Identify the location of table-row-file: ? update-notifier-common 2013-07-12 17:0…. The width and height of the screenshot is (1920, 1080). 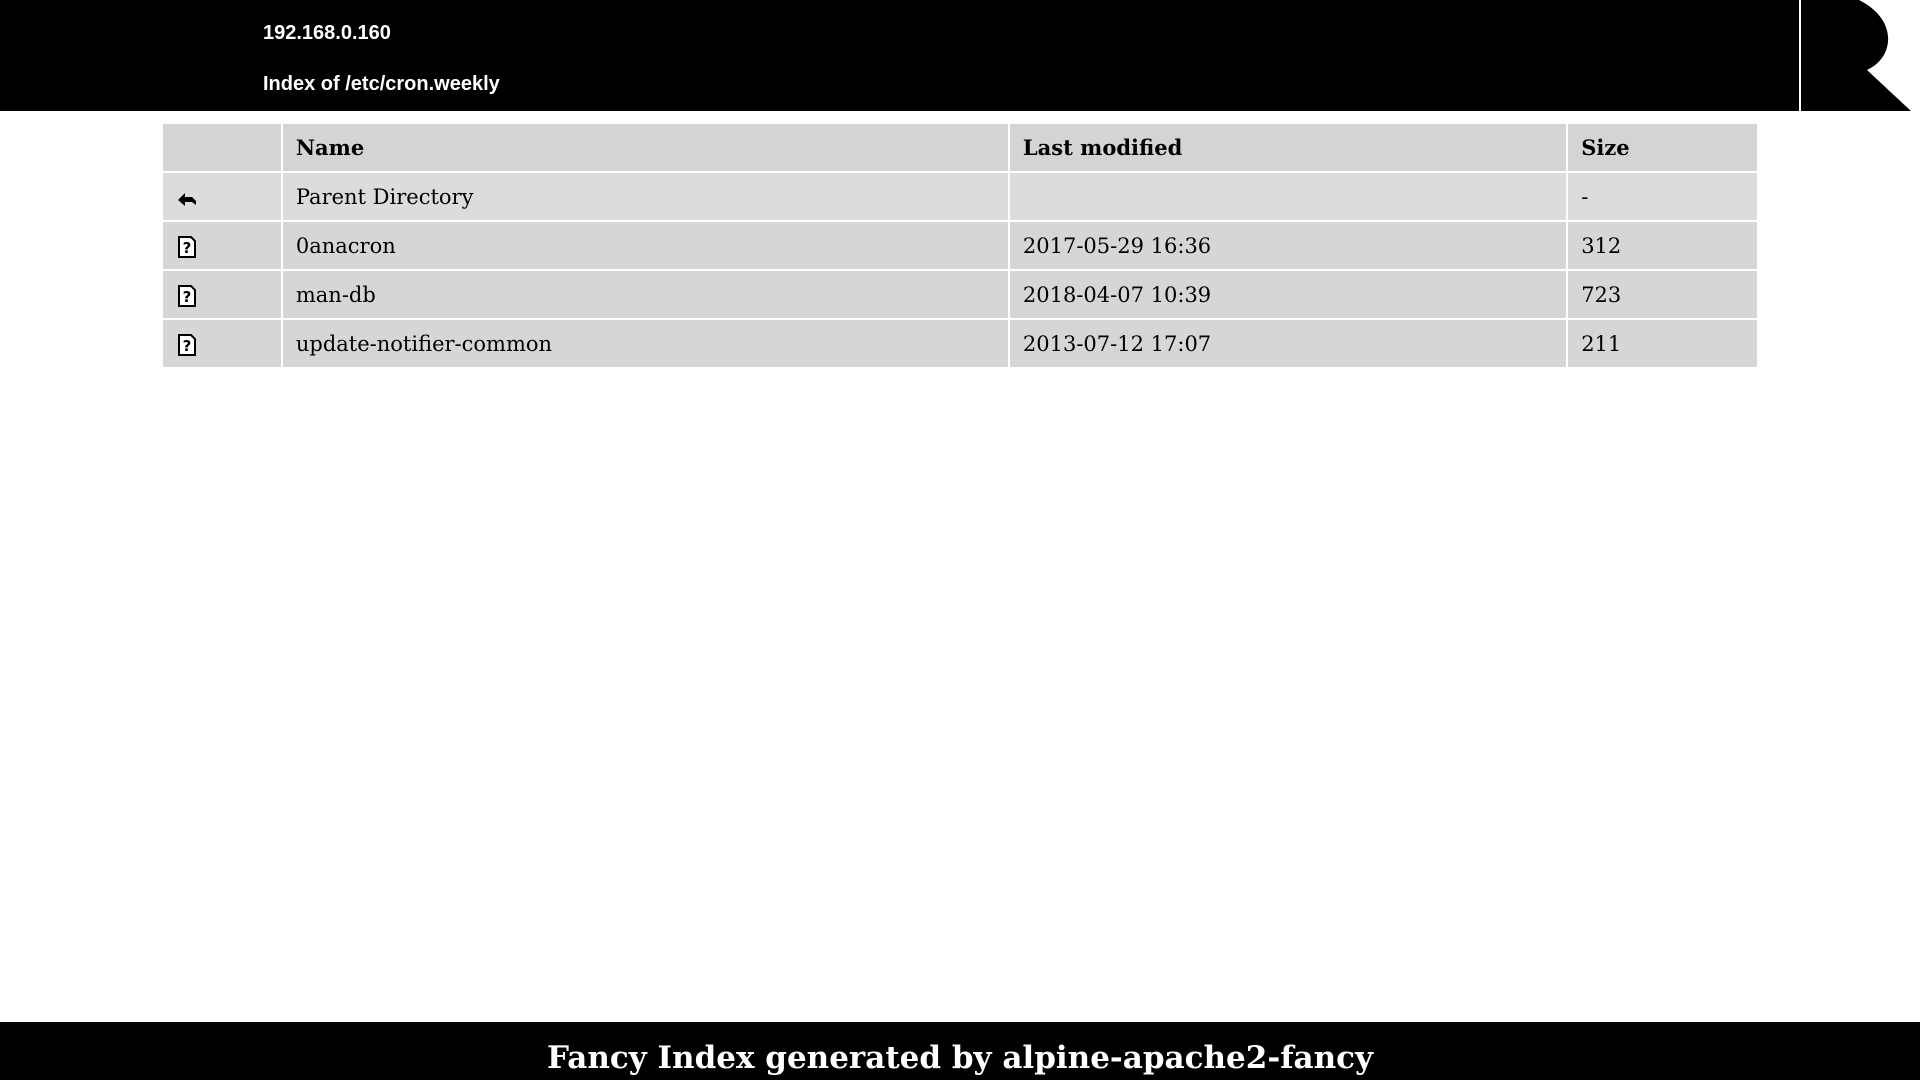
(960, 343).